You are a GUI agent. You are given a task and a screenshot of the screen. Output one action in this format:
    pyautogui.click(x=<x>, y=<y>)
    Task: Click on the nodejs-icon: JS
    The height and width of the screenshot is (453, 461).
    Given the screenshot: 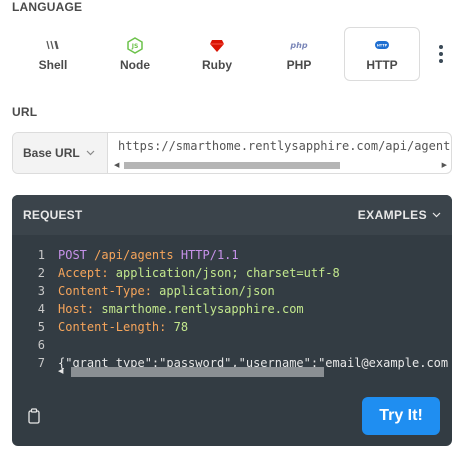 What is the action you would take?
    pyautogui.click(x=135, y=45)
    